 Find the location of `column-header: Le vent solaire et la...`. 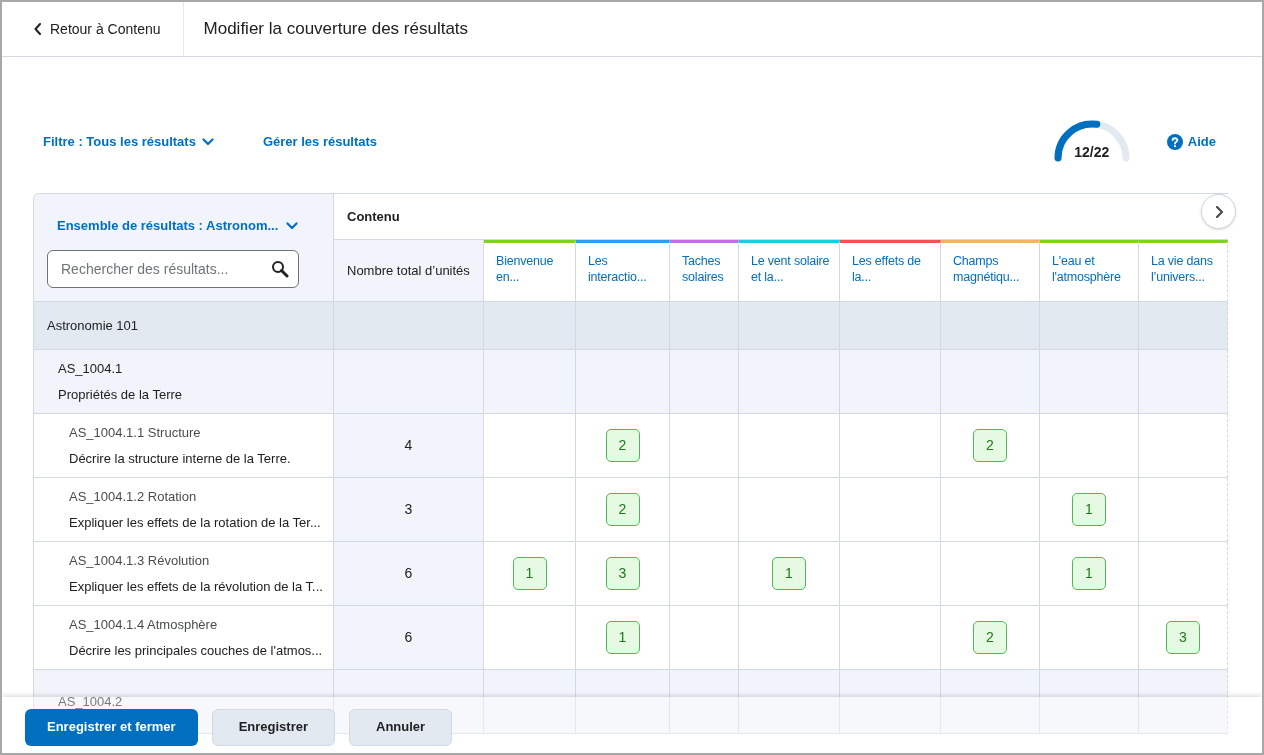

column-header: Le vent solaire et la... is located at coordinates (789, 271).